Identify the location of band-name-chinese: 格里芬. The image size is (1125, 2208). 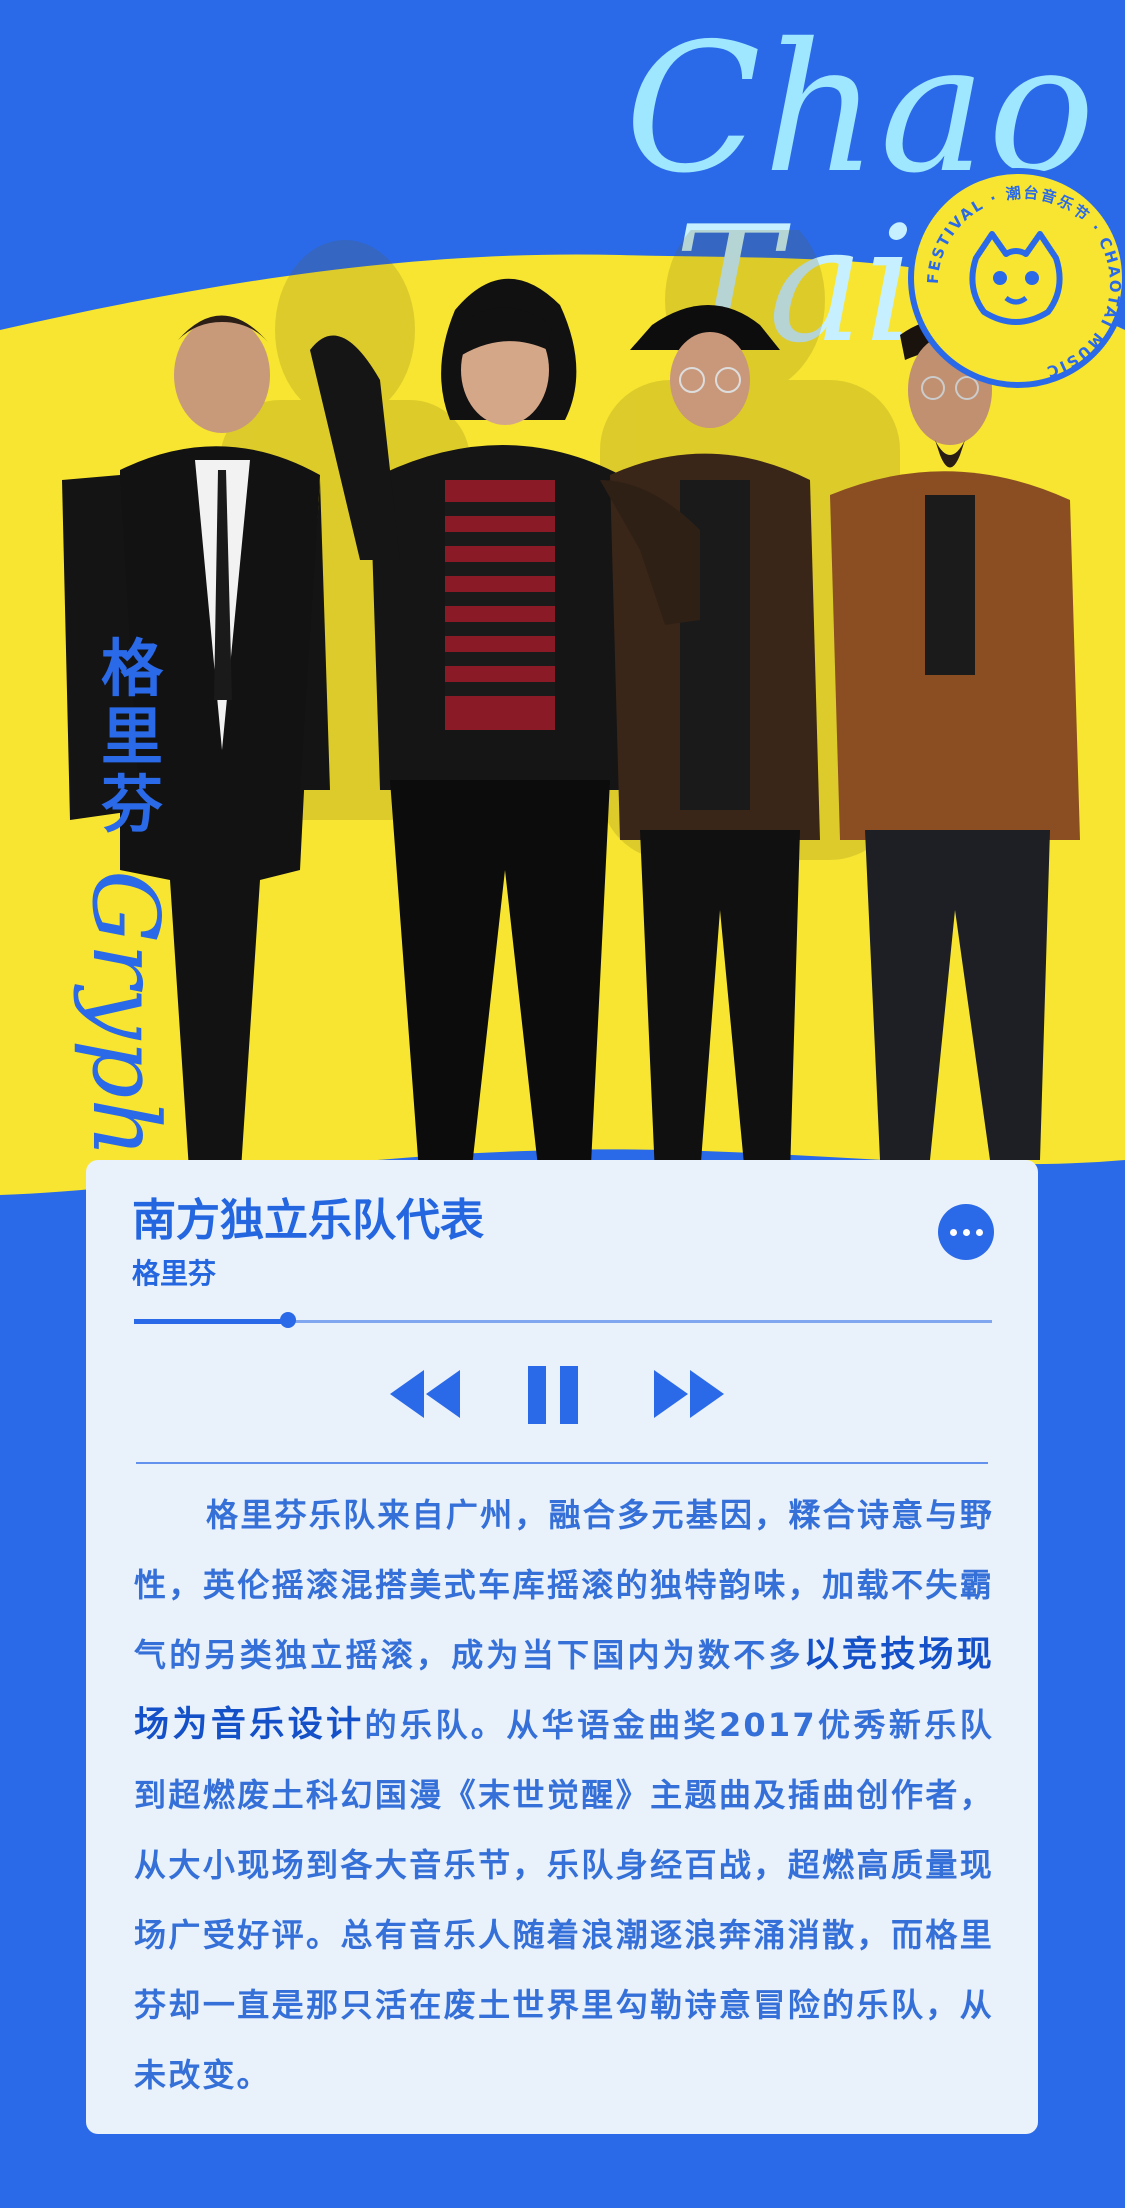
(131, 736).